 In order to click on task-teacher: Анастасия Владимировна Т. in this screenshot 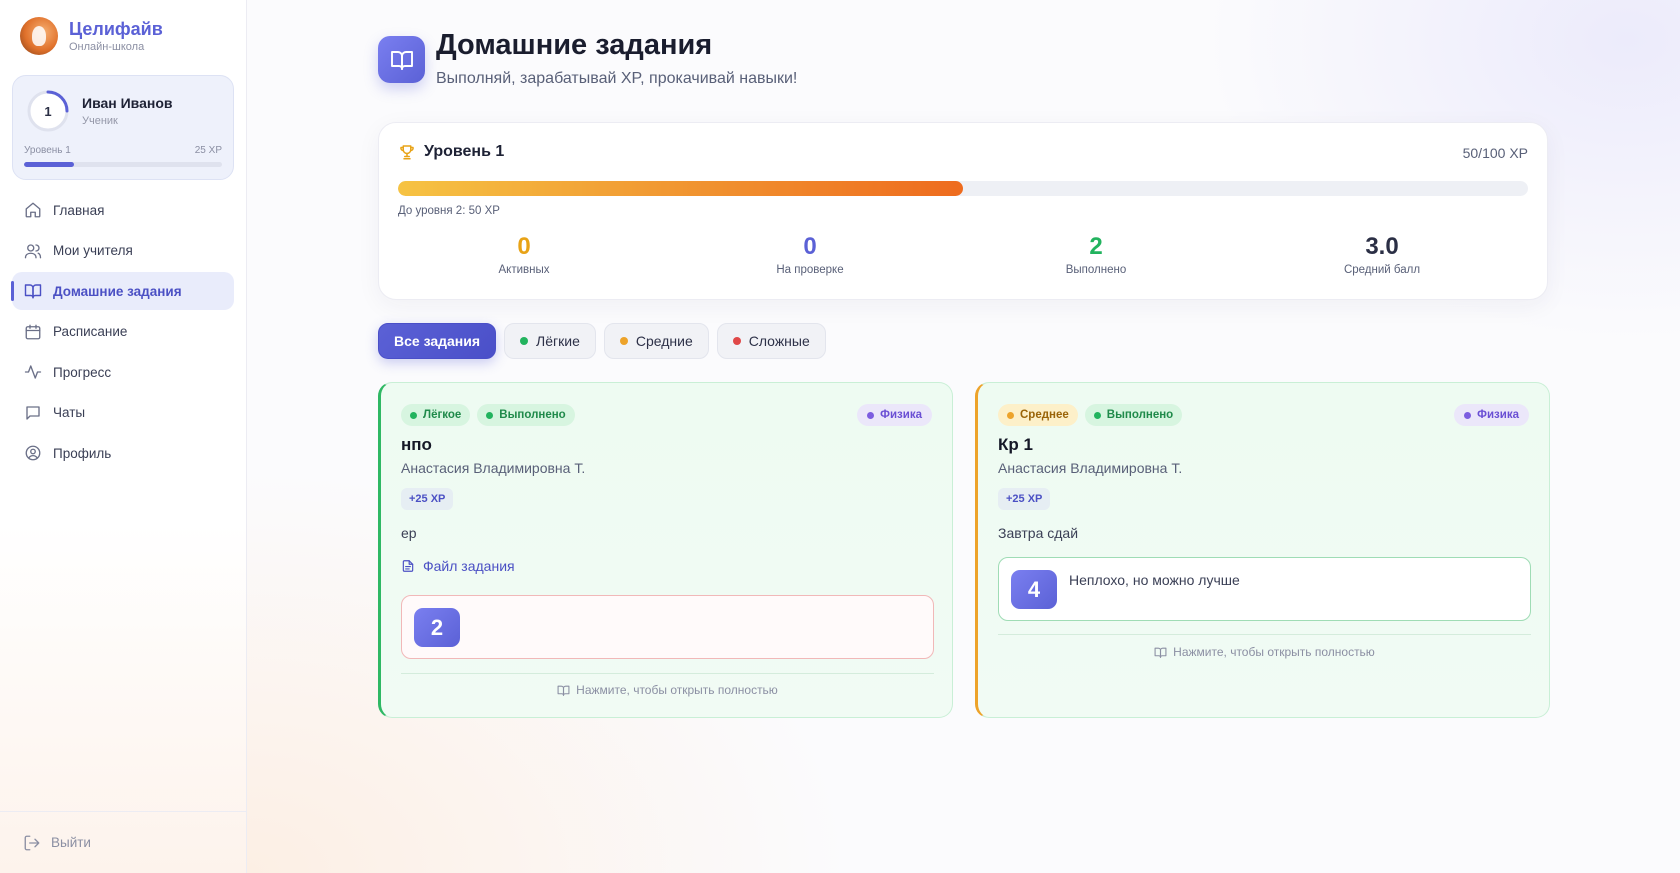, I will do `click(1090, 468)`.